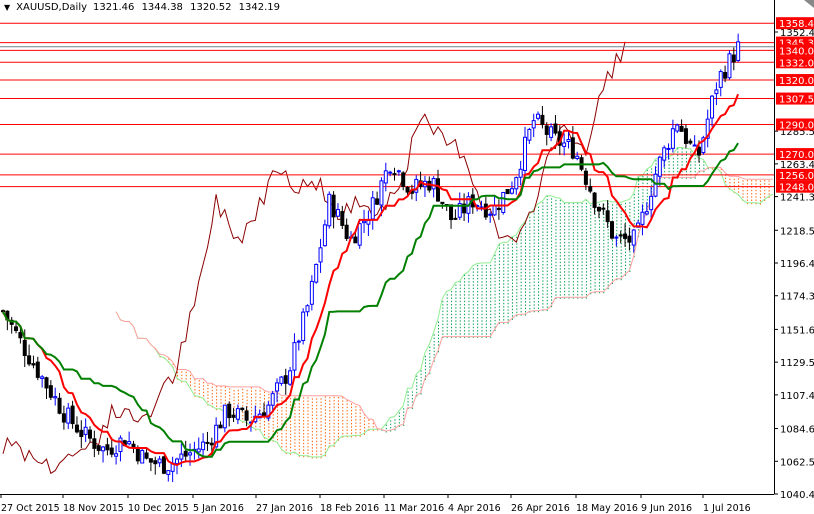 This screenshot has height=514, width=814. What do you see at coordinates (114, 7) in the screenshot?
I see `open-value: 1321.46` at bounding box center [114, 7].